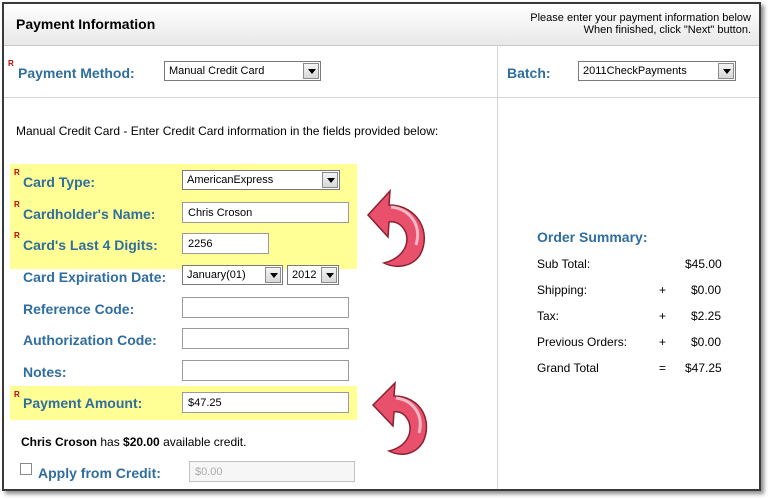 This screenshot has width=768, height=499. What do you see at coordinates (216, 275) in the screenshot?
I see `expiration-month-value: January(01)` at bounding box center [216, 275].